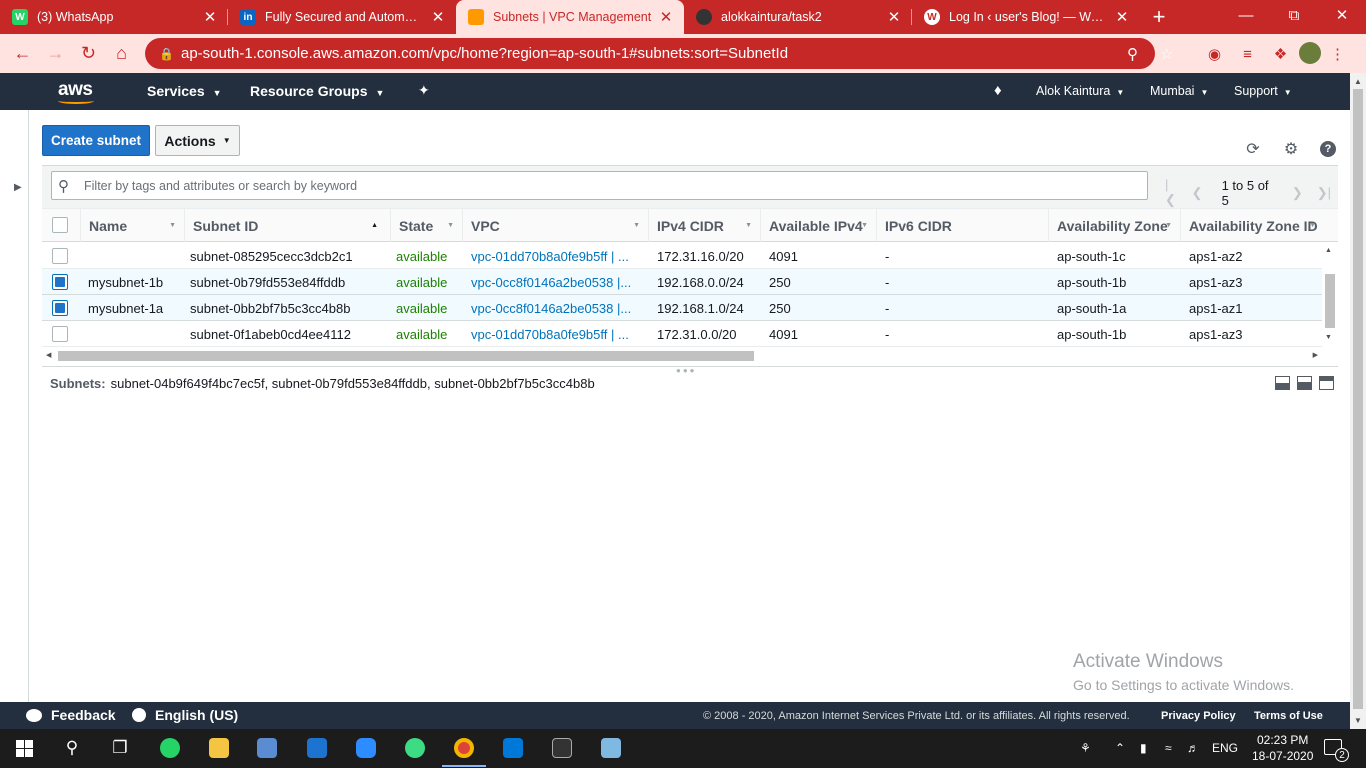 The image size is (1366, 768). What do you see at coordinates (120, 748) in the screenshot?
I see `task-view-icon: ❐` at bounding box center [120, 748].